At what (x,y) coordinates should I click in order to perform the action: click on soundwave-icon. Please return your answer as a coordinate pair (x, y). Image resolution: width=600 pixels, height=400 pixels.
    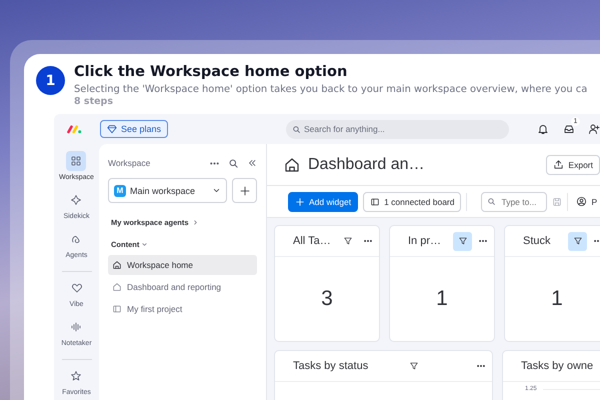
    Looking at the image, I should click on (76, 327).